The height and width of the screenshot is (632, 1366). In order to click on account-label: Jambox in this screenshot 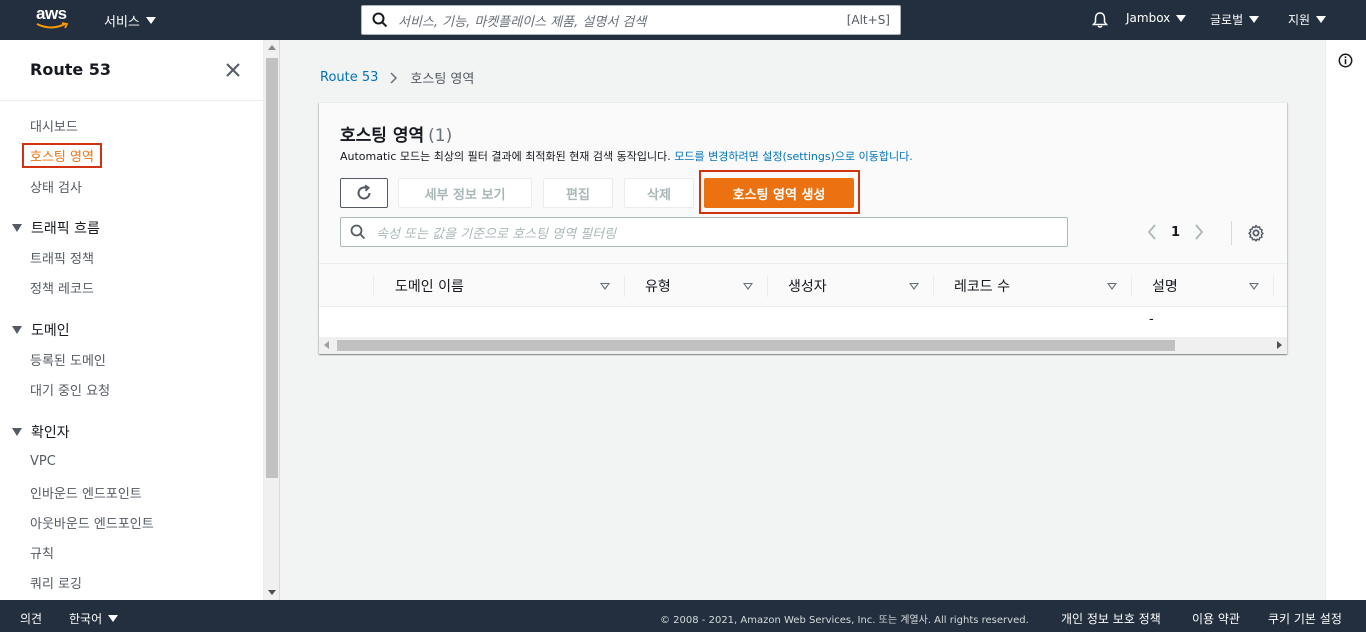, I will do `click(1148, 18)`.